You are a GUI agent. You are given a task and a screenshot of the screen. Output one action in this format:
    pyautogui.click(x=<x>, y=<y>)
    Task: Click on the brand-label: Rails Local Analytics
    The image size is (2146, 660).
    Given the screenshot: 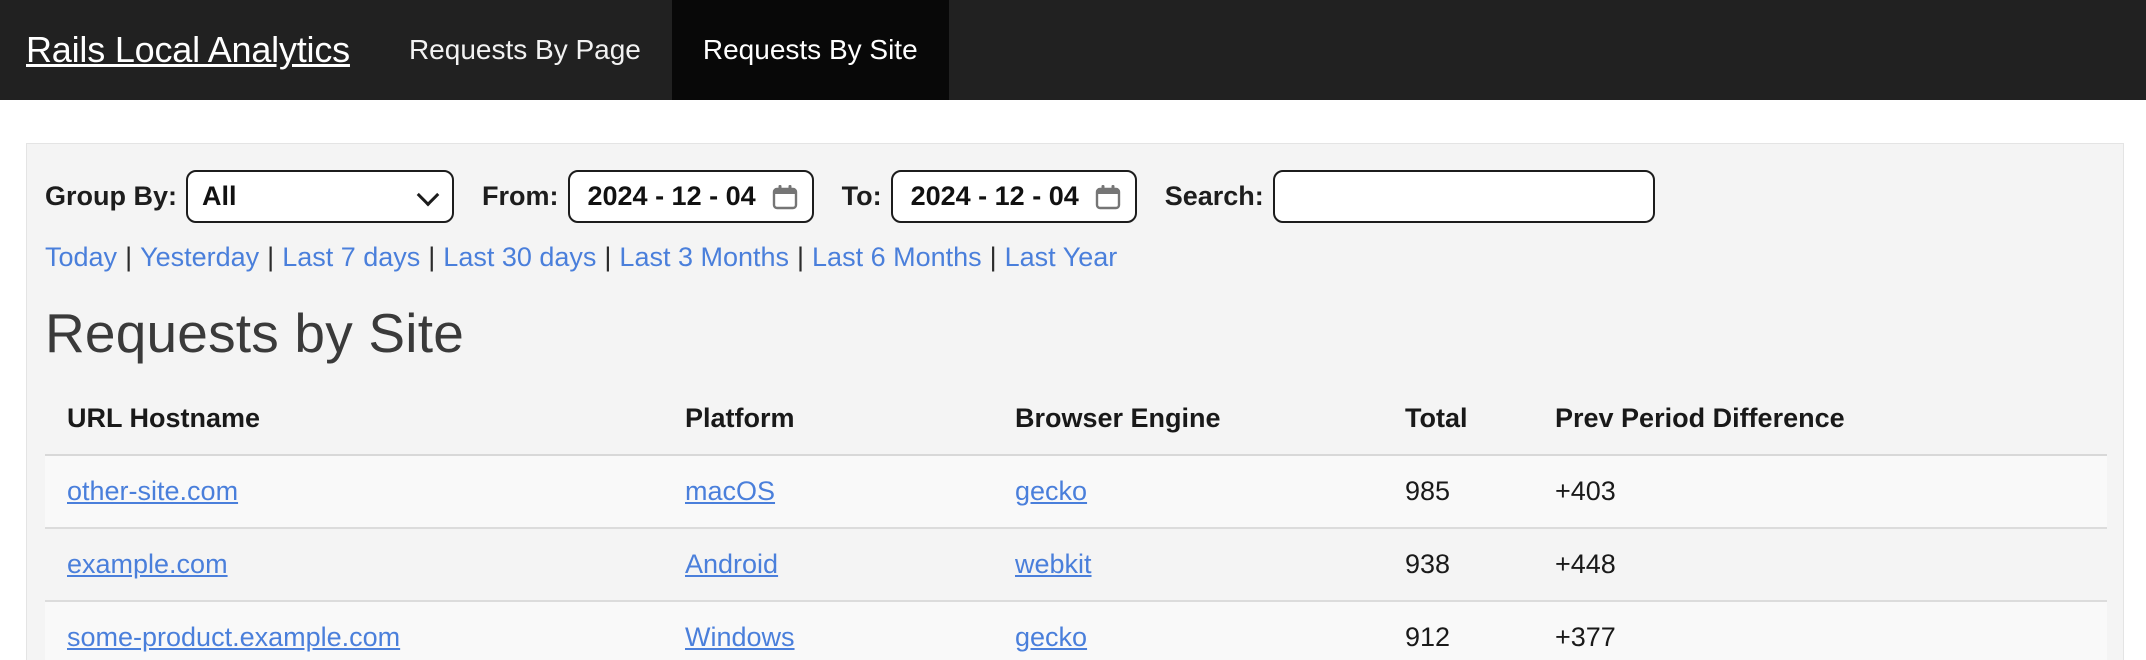 What is the action you would take?
    pyautogui.click(x=188, y=49)
    